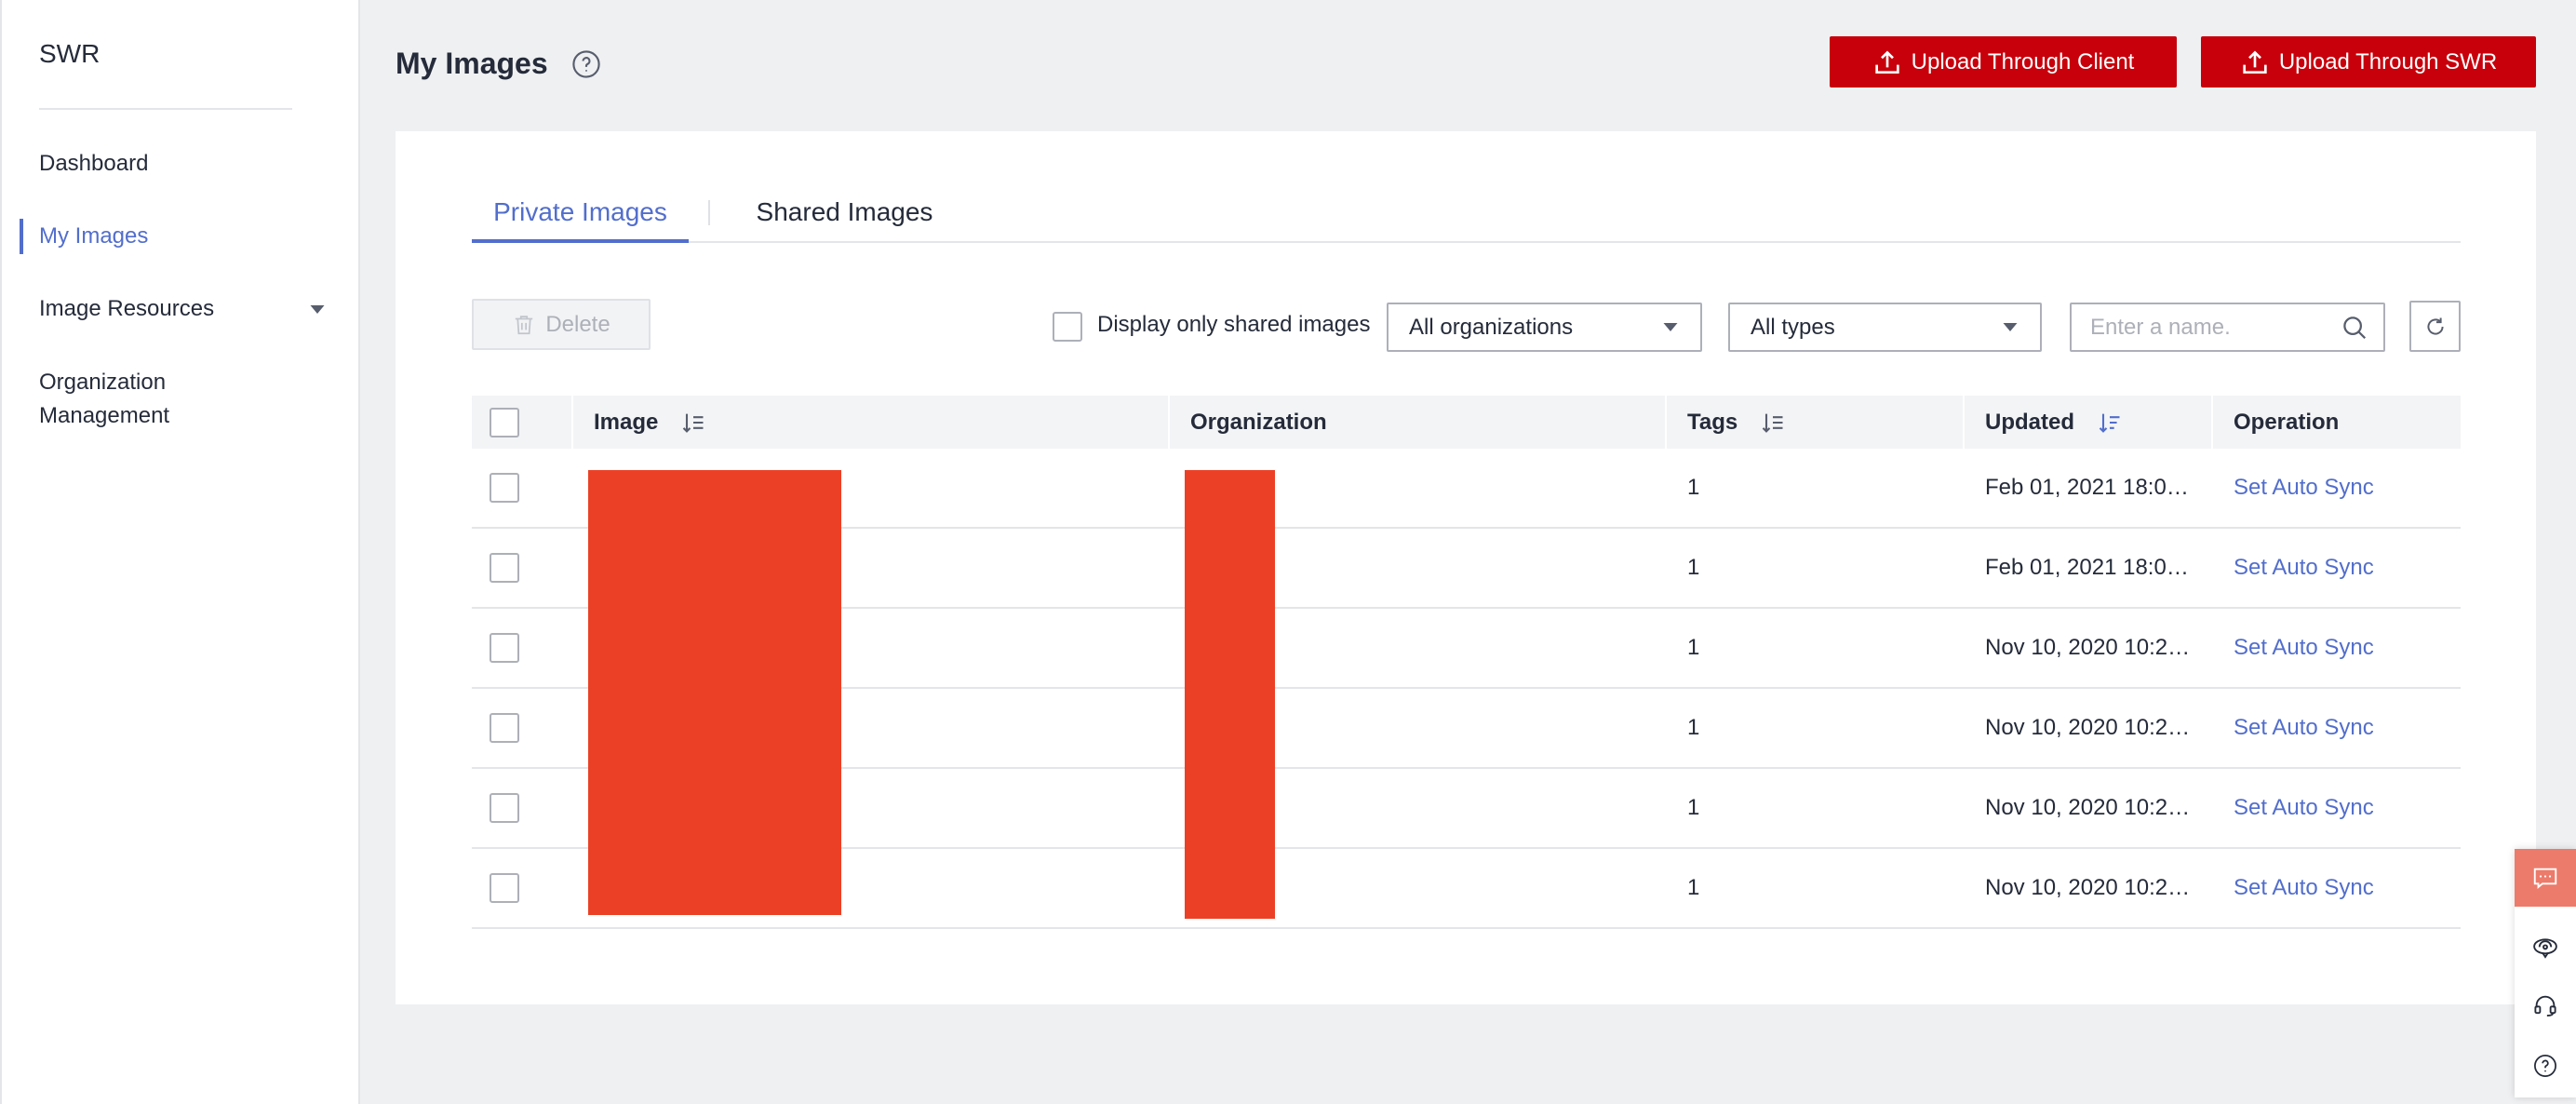 This screenshot has height=1104, width=2576. I want to click on column-header-image: Image, so click(871, 422).